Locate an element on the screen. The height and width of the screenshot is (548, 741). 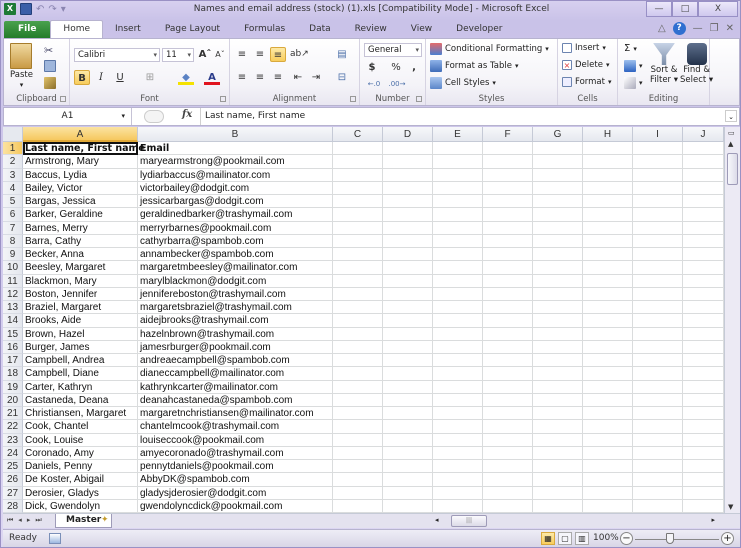
column-header-g: G is located at coordinates (558, 134).